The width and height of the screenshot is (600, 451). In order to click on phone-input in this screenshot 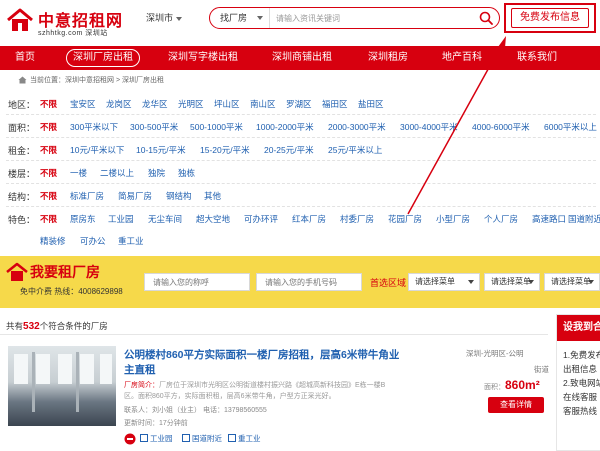, I will do `click(309, 282)`.